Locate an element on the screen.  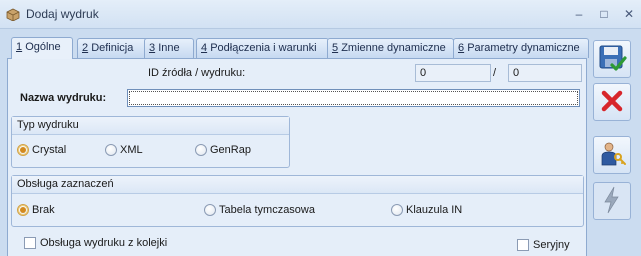
radio-genrap: GenRap is located at coordinates (223, 150).